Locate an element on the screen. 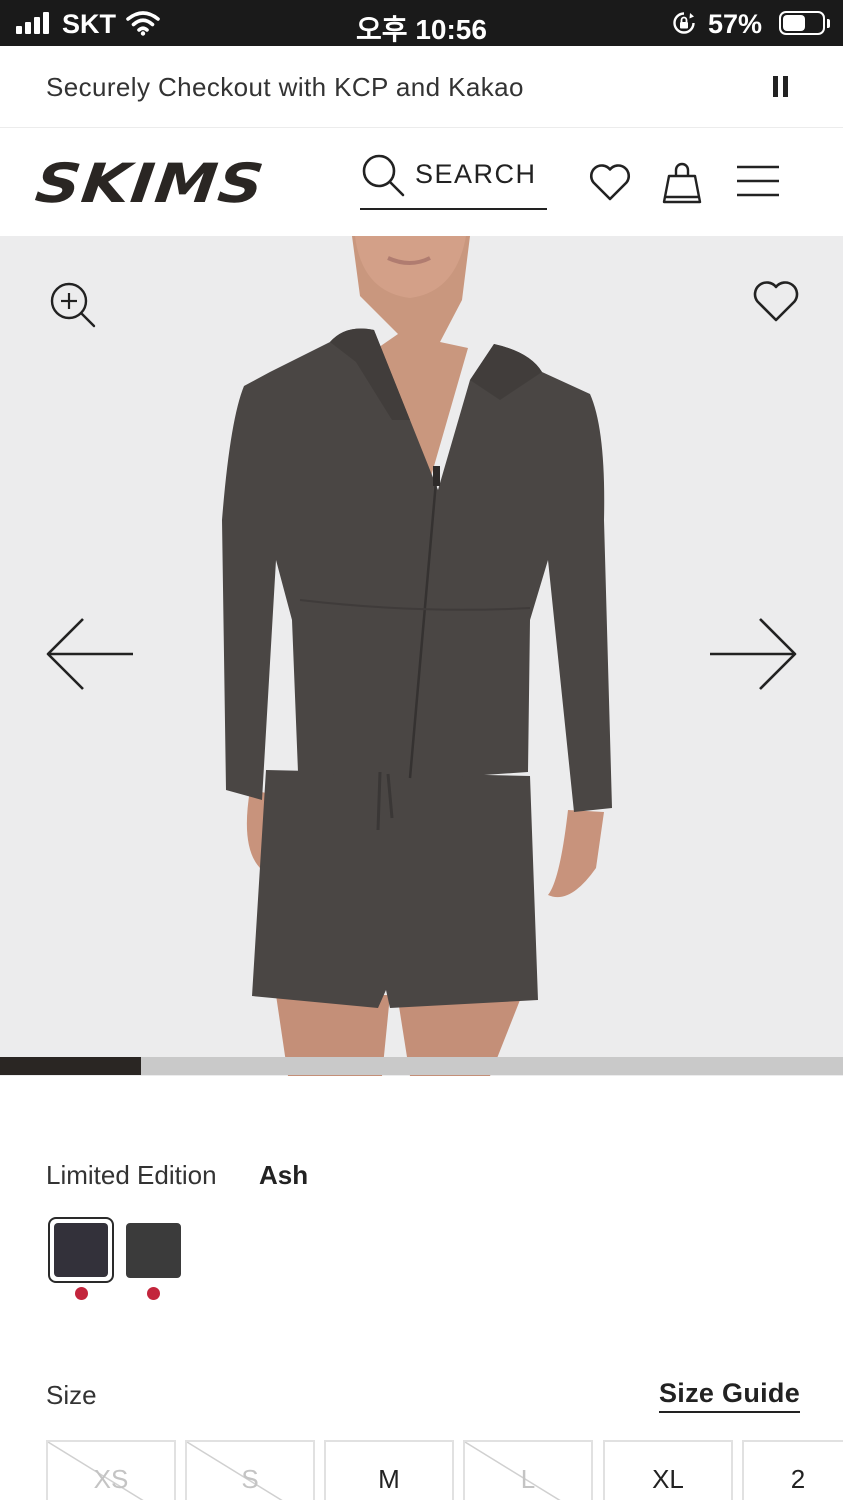  search-button: SEARCH is located at coordinates (453, 181).